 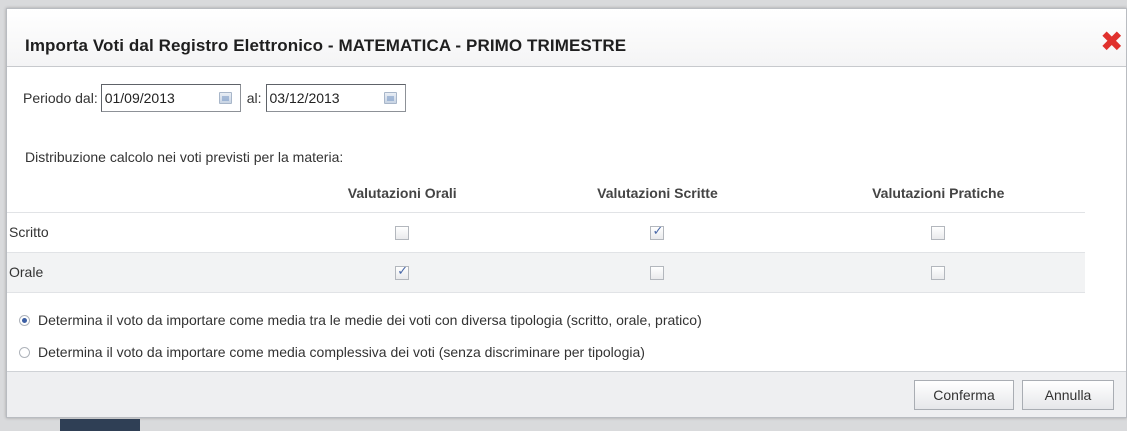 I want to click on column-header: Valutazioni Scritte, so click(x=657, y=192).